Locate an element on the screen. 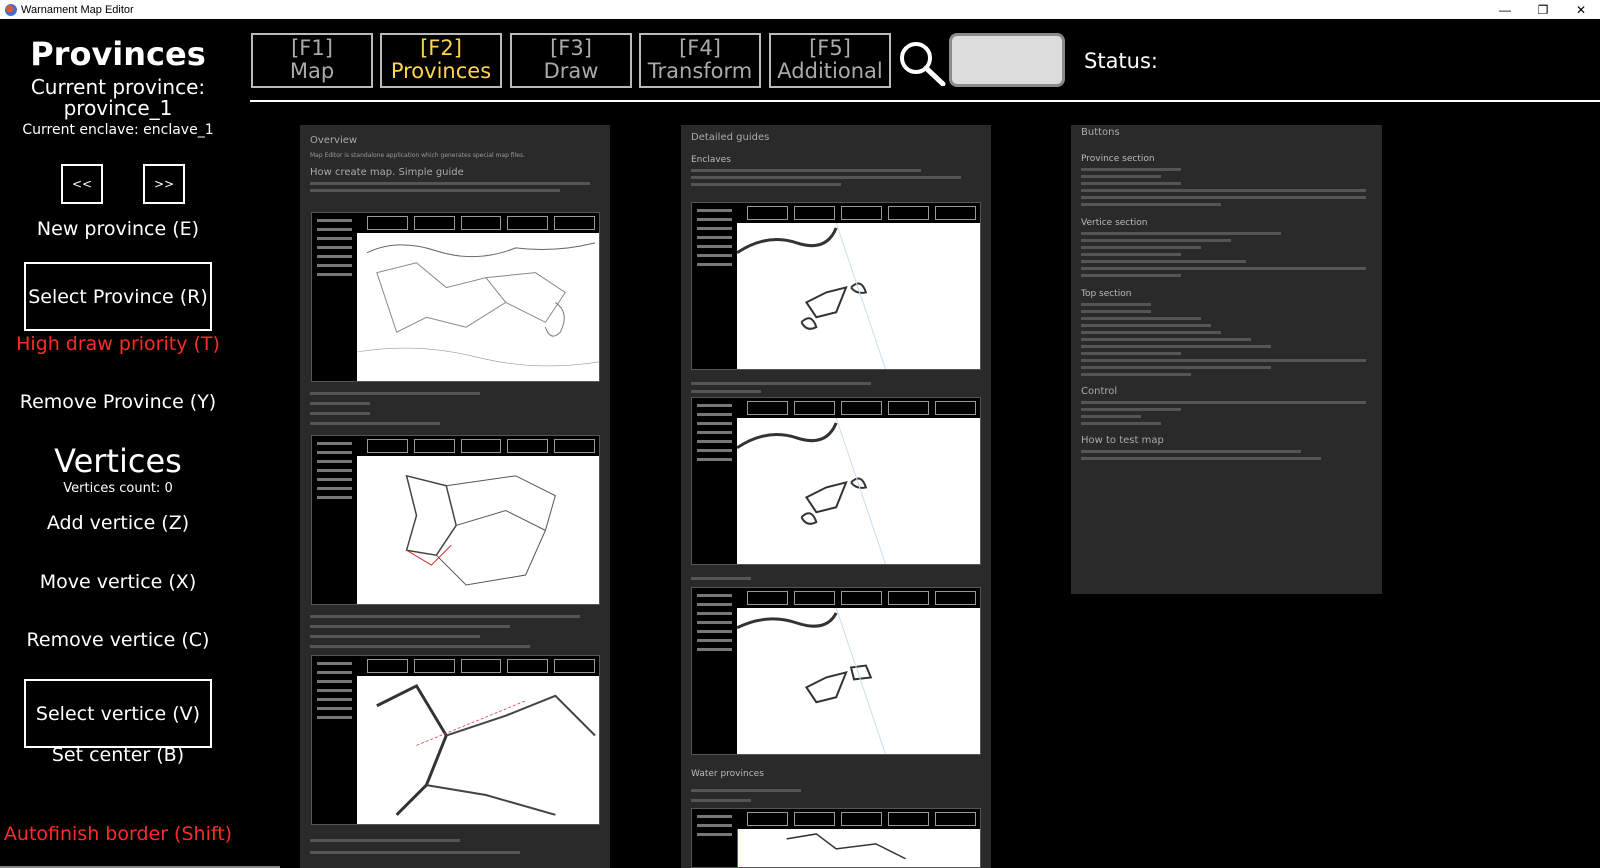 This screenshot has height=868, width=1600. select-province-label: Select Province (R) is located at coordinates (118, 296).